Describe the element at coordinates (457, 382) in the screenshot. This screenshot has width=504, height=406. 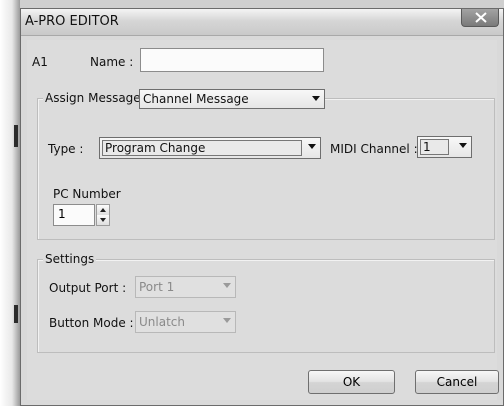
I see `cancel-button: Cancel` at that location.